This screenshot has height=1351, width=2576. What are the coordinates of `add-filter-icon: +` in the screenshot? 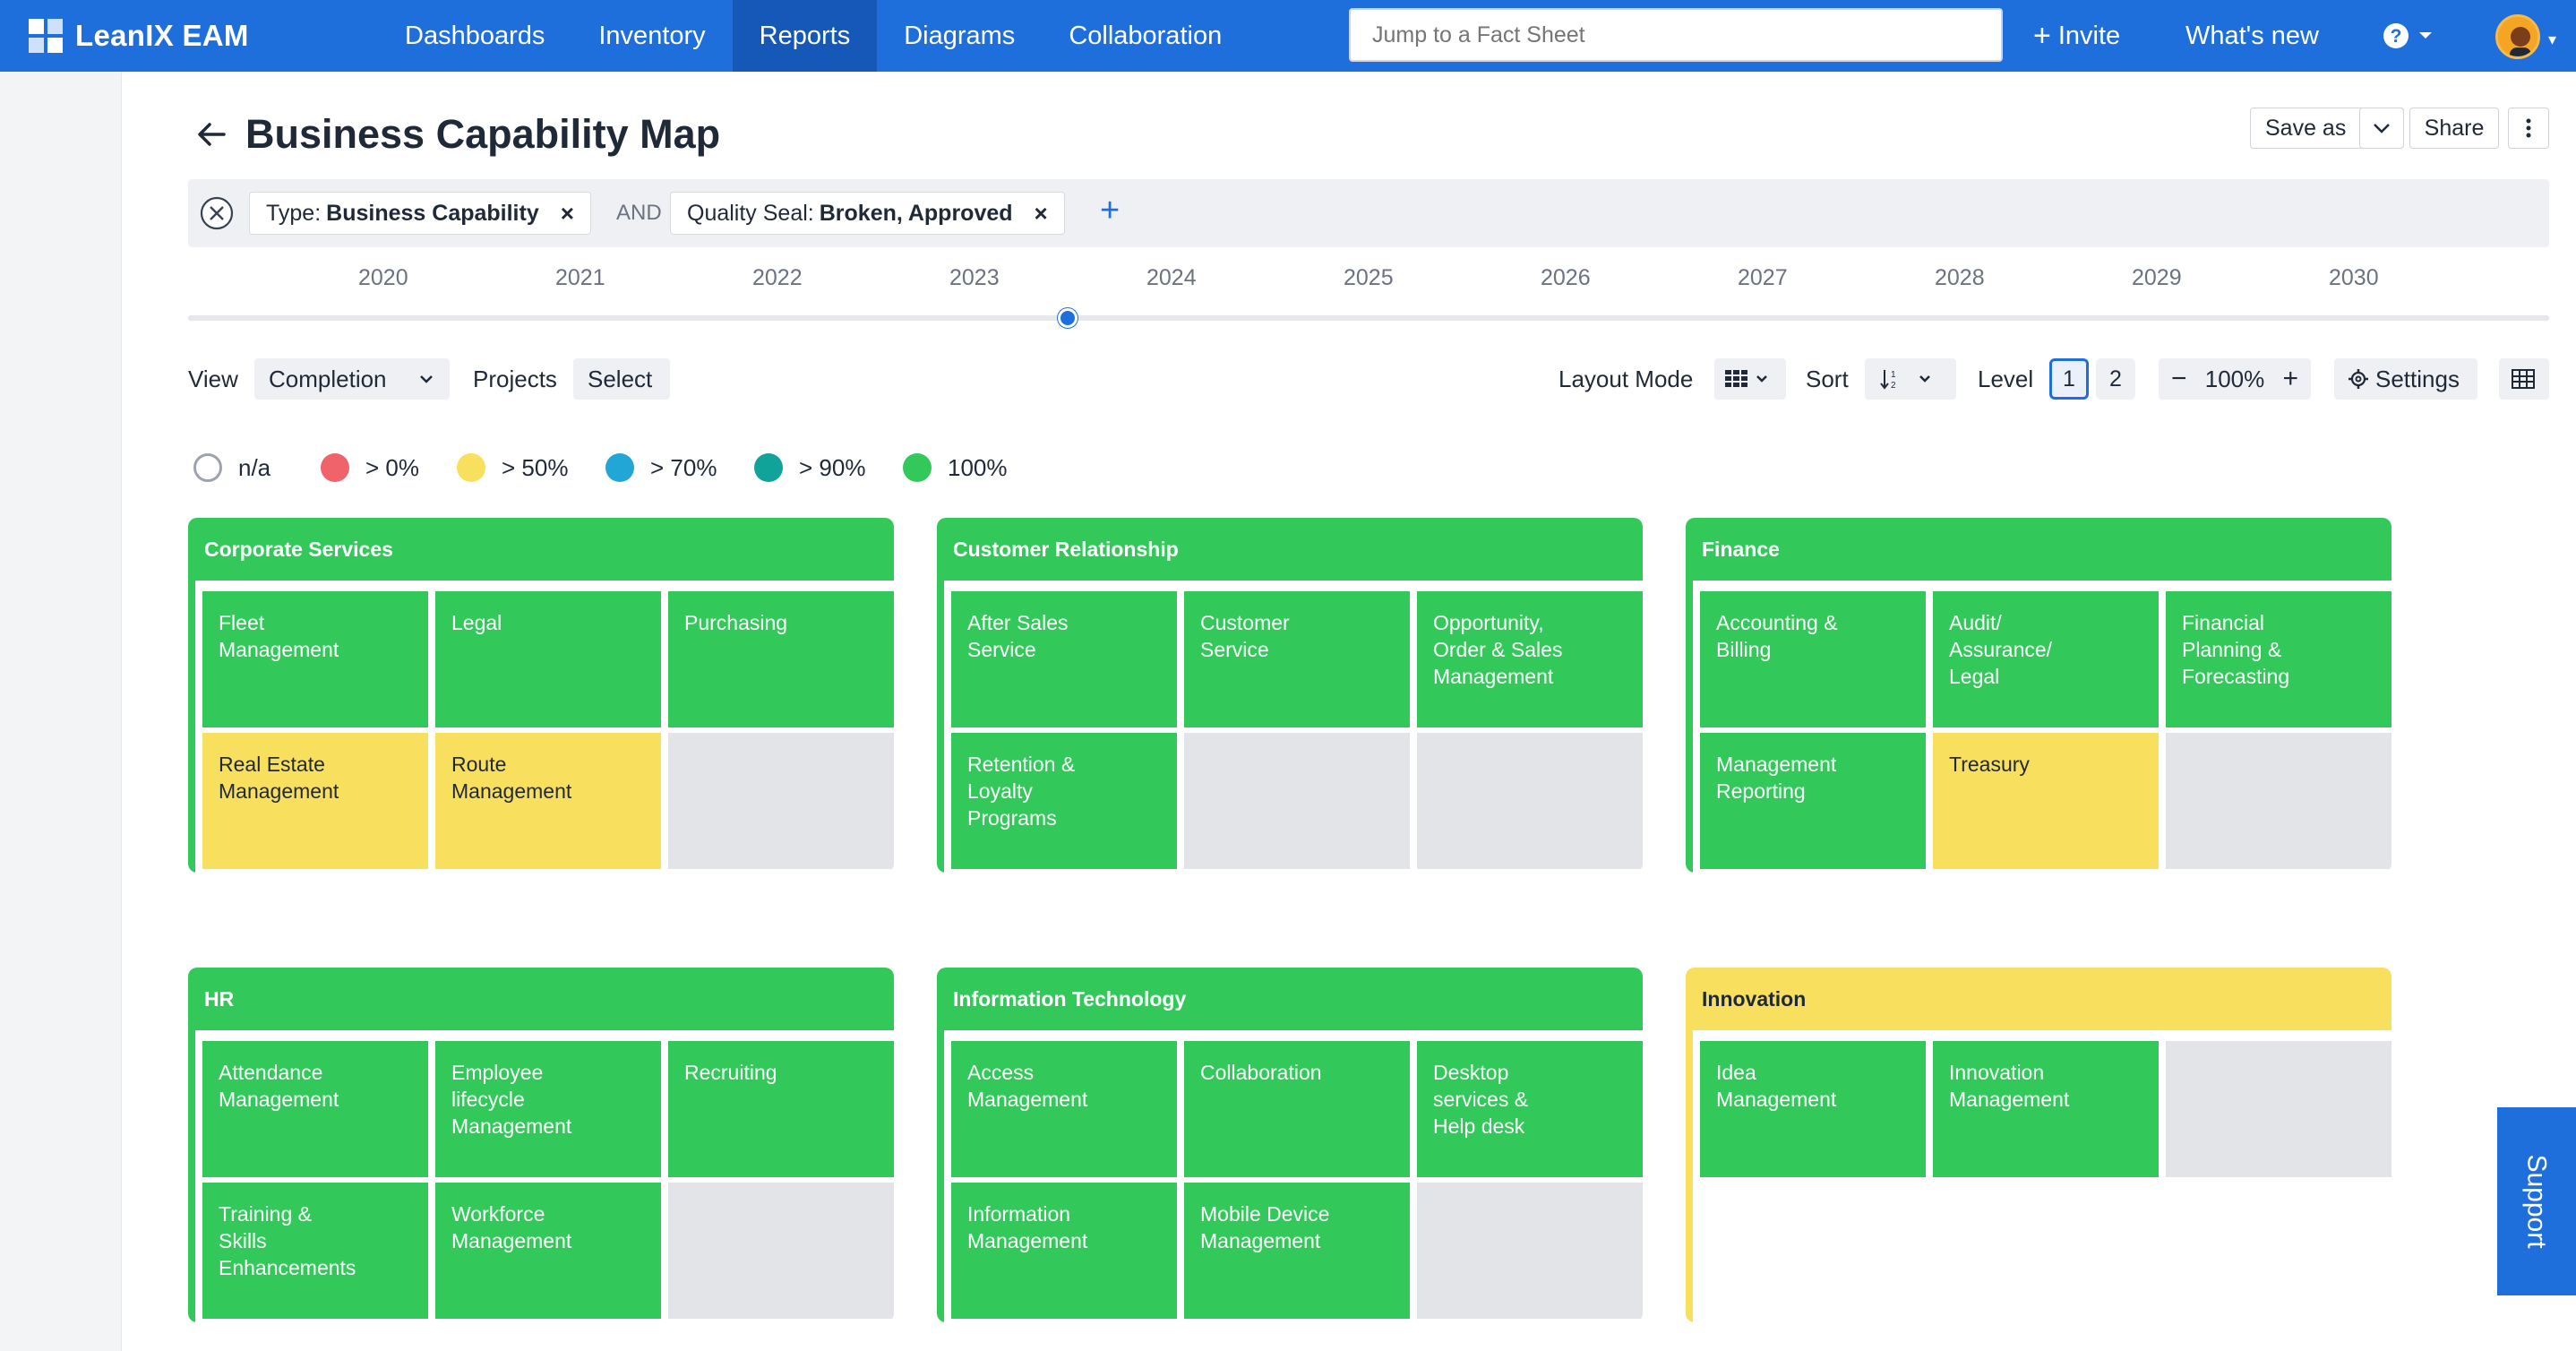 It's located at (1110, 211).